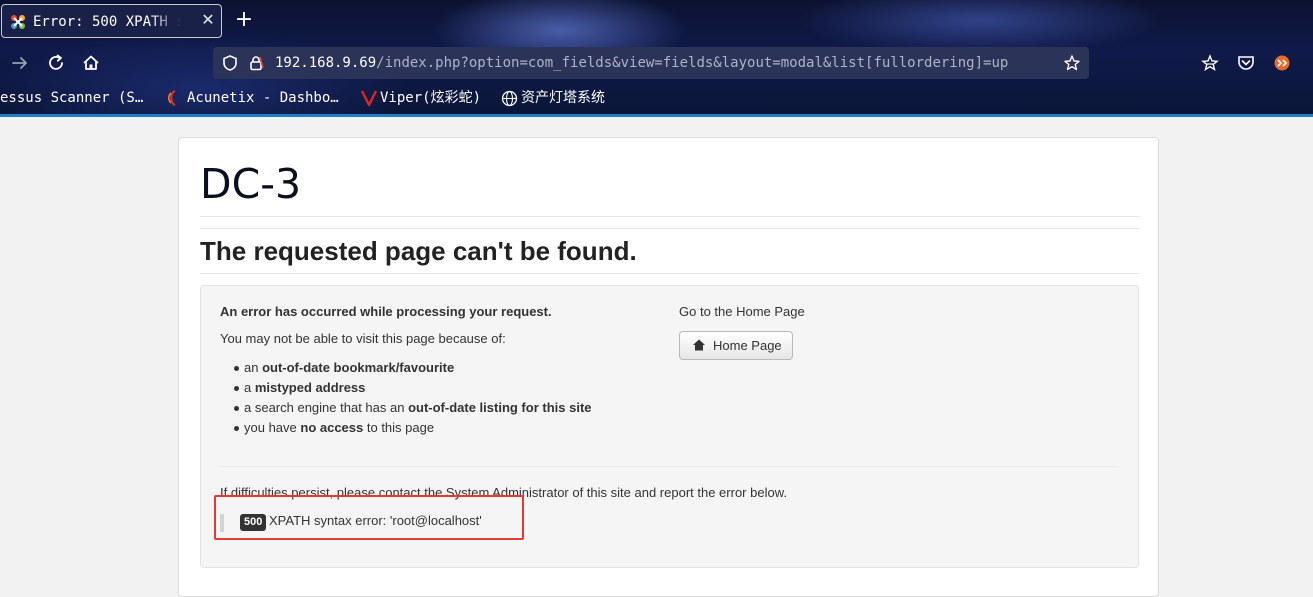 This screenshot has height=597, width=1313. Describe the element at coordinates (430, 98) in the screenshot. I see `bookmark-viper: Viper(炫彩蛇)` at that location.